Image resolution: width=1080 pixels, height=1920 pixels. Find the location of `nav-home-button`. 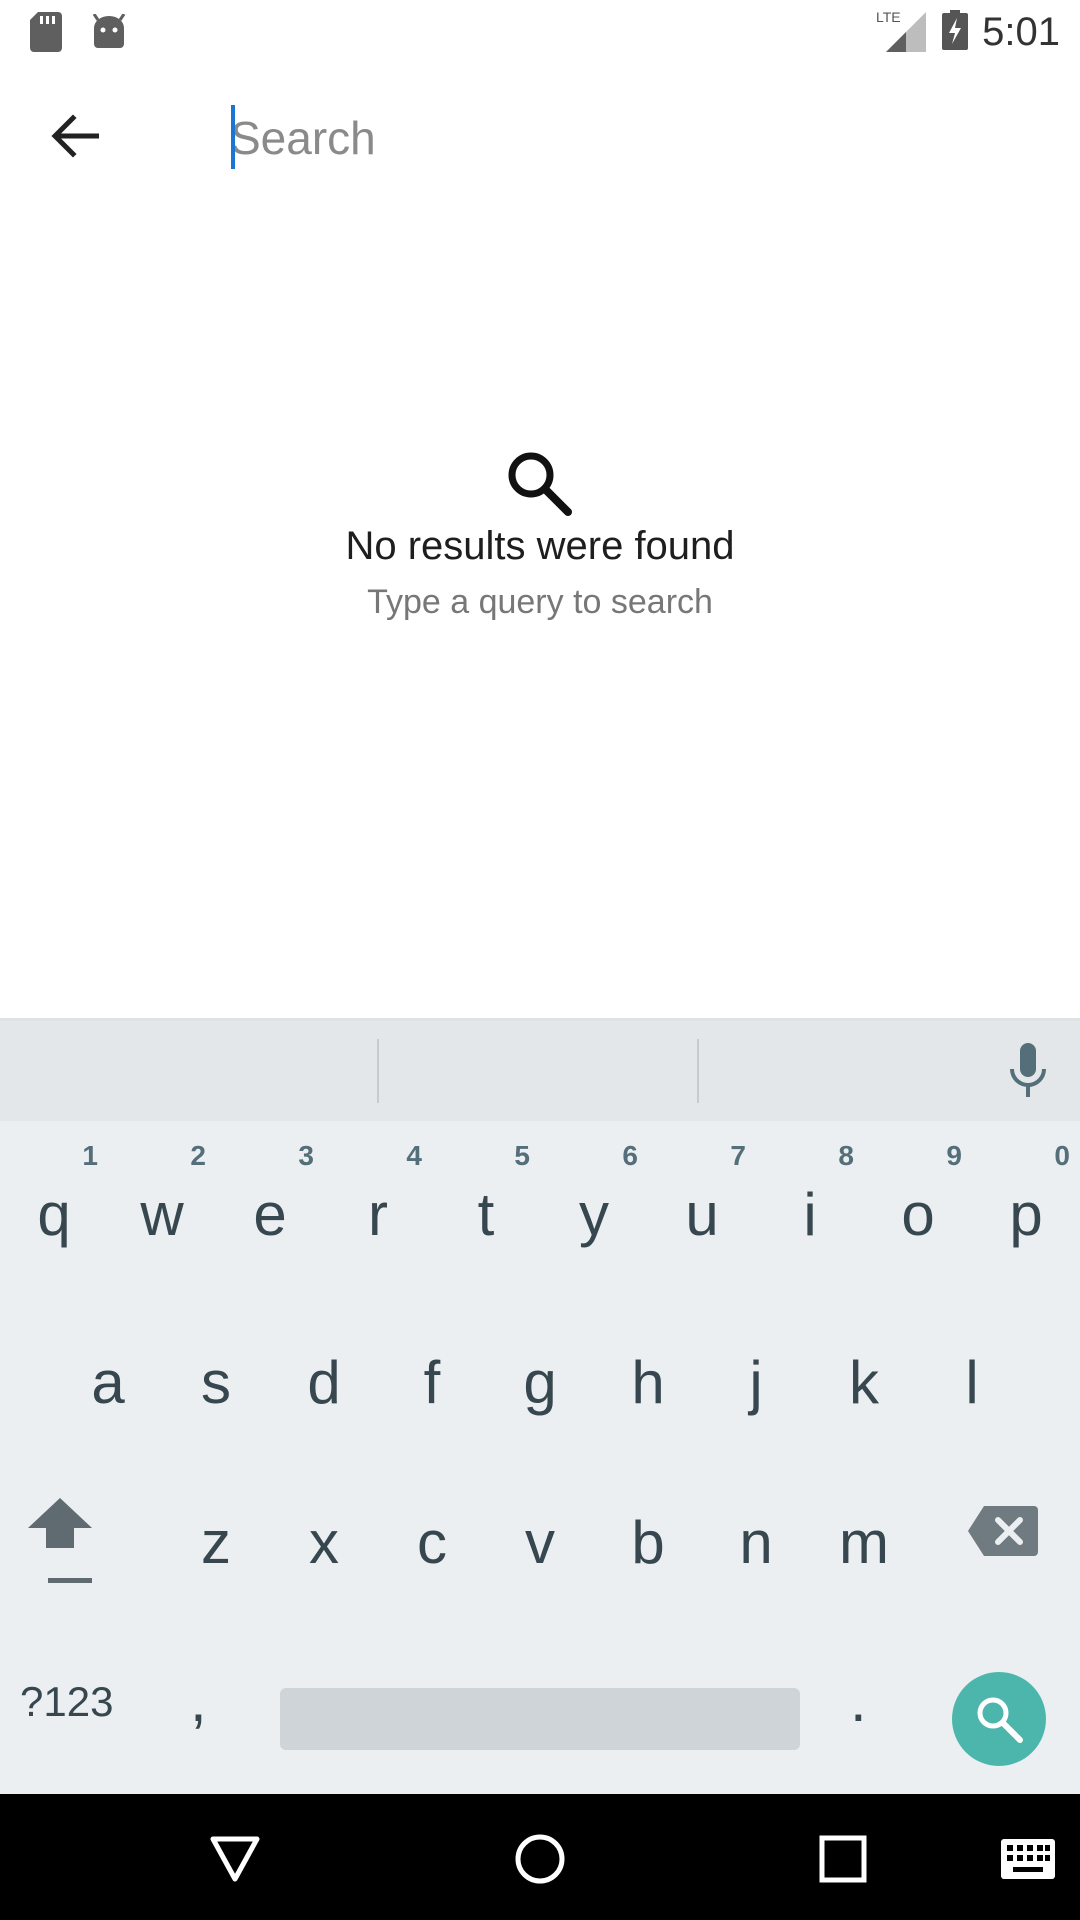

nav-home-button is located at coordinates (540, 1859).